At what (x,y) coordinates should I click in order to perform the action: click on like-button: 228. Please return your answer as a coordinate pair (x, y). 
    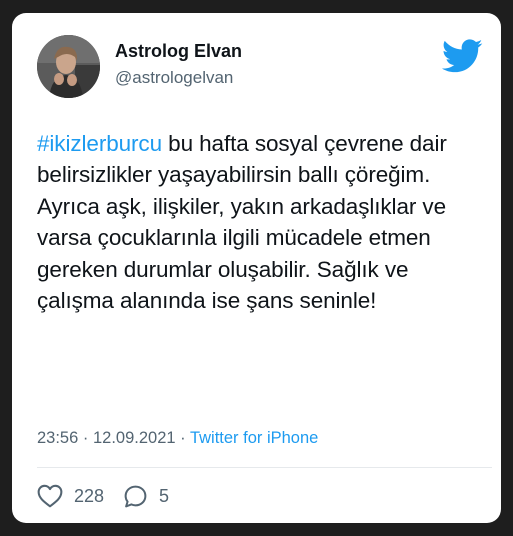
    Looking at the image, I should click on (70, 496).